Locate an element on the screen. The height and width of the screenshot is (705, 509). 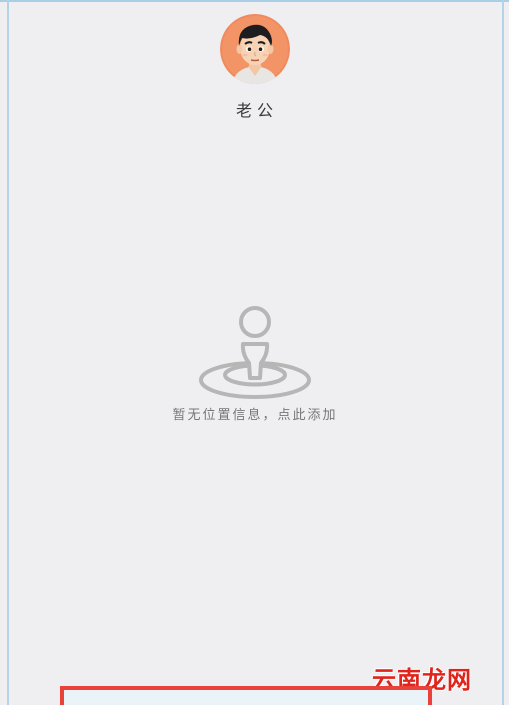
bottom-action-highlight is located at coordinates (246, 695).